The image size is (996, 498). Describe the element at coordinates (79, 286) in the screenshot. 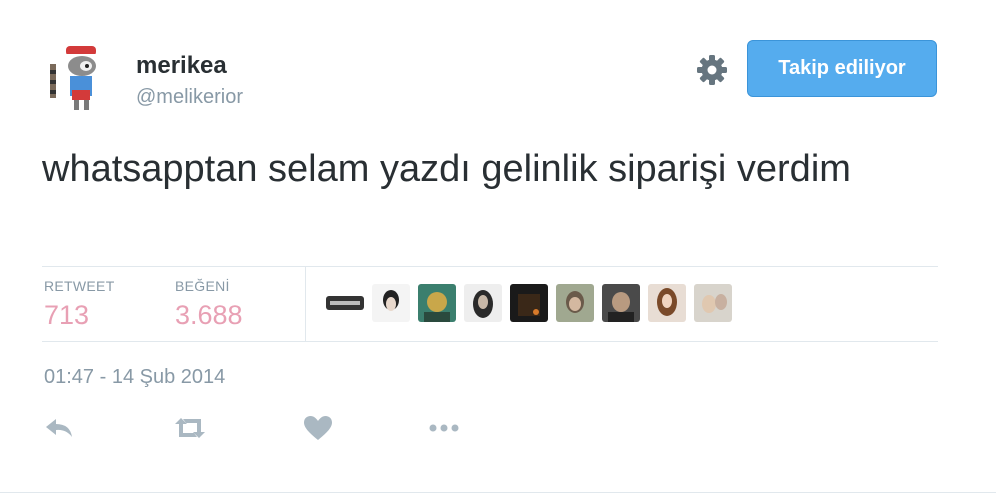

I see `retweet-stat-label: RETWEET` at that location.